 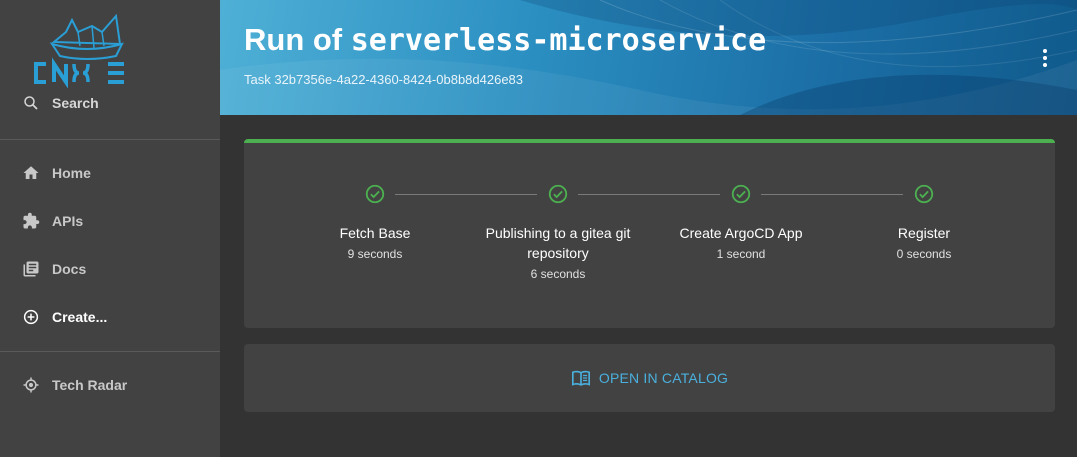 I want to click on step-label: Create ArgoCD App, so click(x=741, y=233).